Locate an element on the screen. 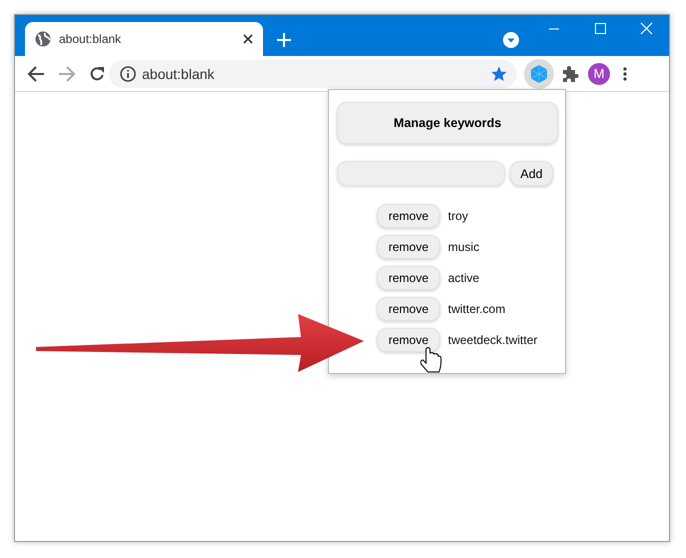  dropdown-icon is located at coordinates (511, 40).